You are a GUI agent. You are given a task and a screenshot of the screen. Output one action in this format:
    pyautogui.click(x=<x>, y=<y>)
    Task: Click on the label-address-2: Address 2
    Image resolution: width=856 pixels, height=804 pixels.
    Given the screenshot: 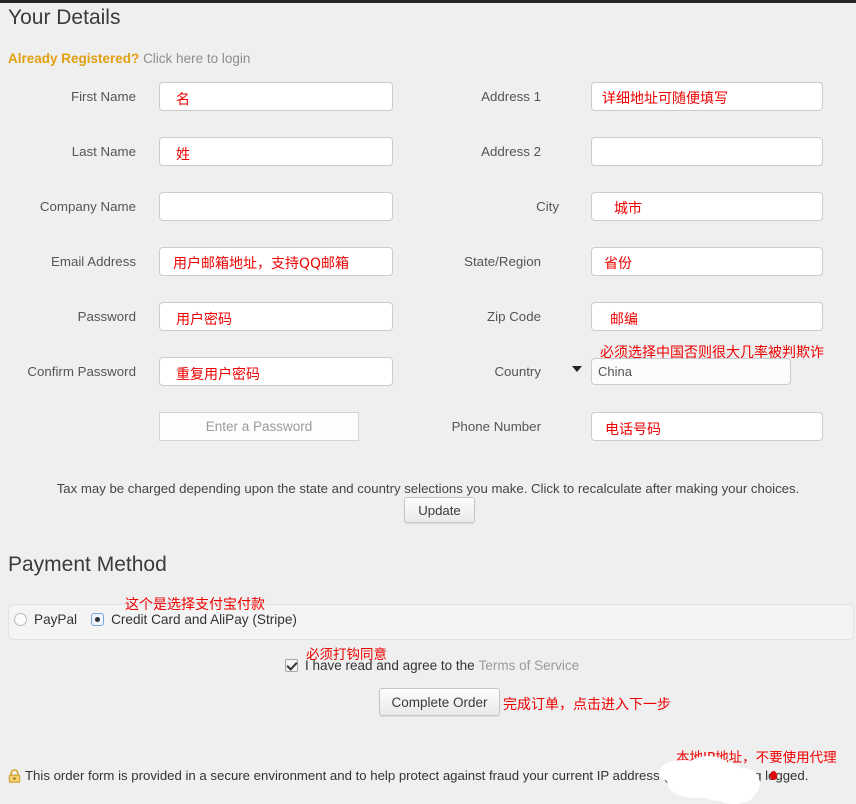 What is the action you would take?
    pyautogui.click(x=511, y=151)
    